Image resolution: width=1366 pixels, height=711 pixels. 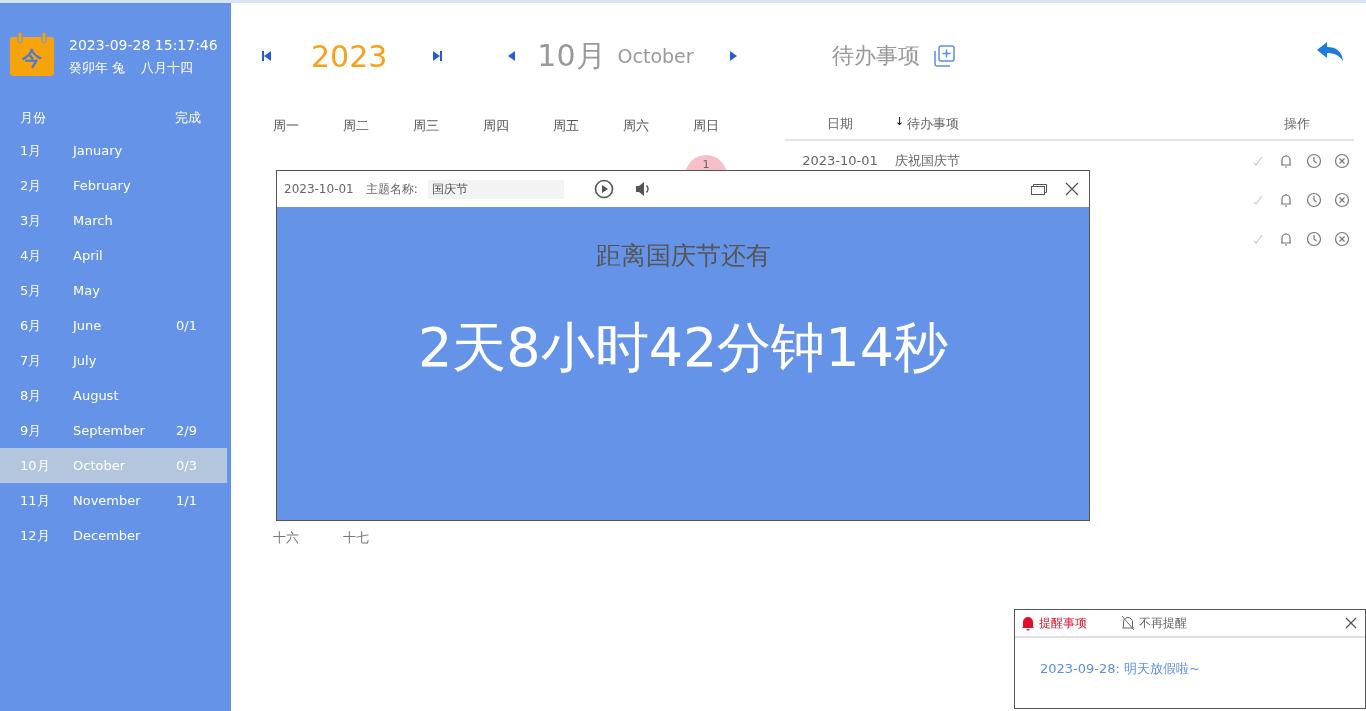 I want to click on month-item: 12月 December, so click(x=113, y=535).